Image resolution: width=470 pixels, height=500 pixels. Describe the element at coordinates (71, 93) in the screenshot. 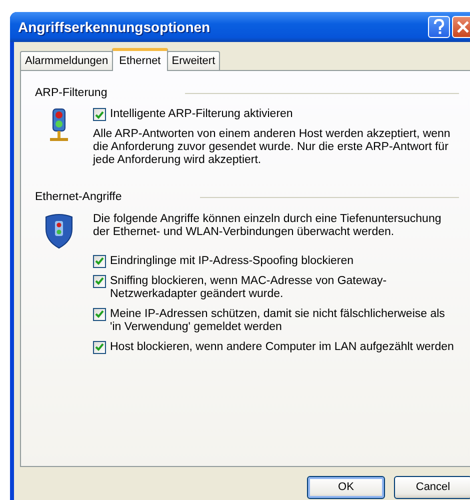

I see `group-title: ARP-Filterung` at that location.